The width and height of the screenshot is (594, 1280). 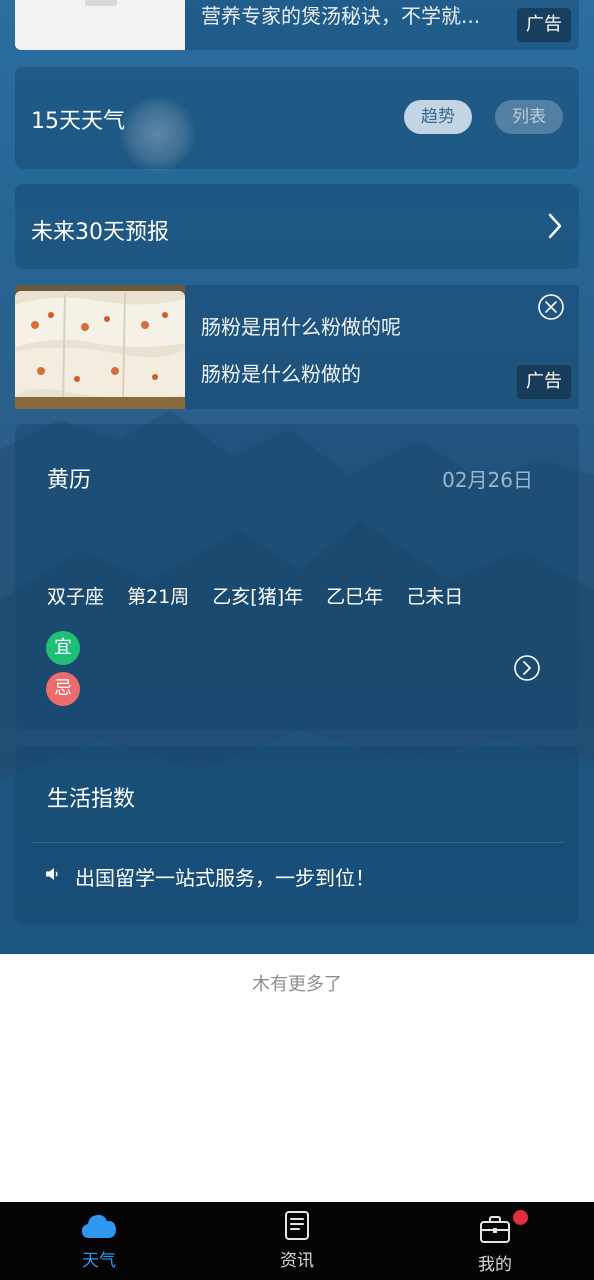 I want to click on tab-weather: 天气, so click(x=99, y=1241).